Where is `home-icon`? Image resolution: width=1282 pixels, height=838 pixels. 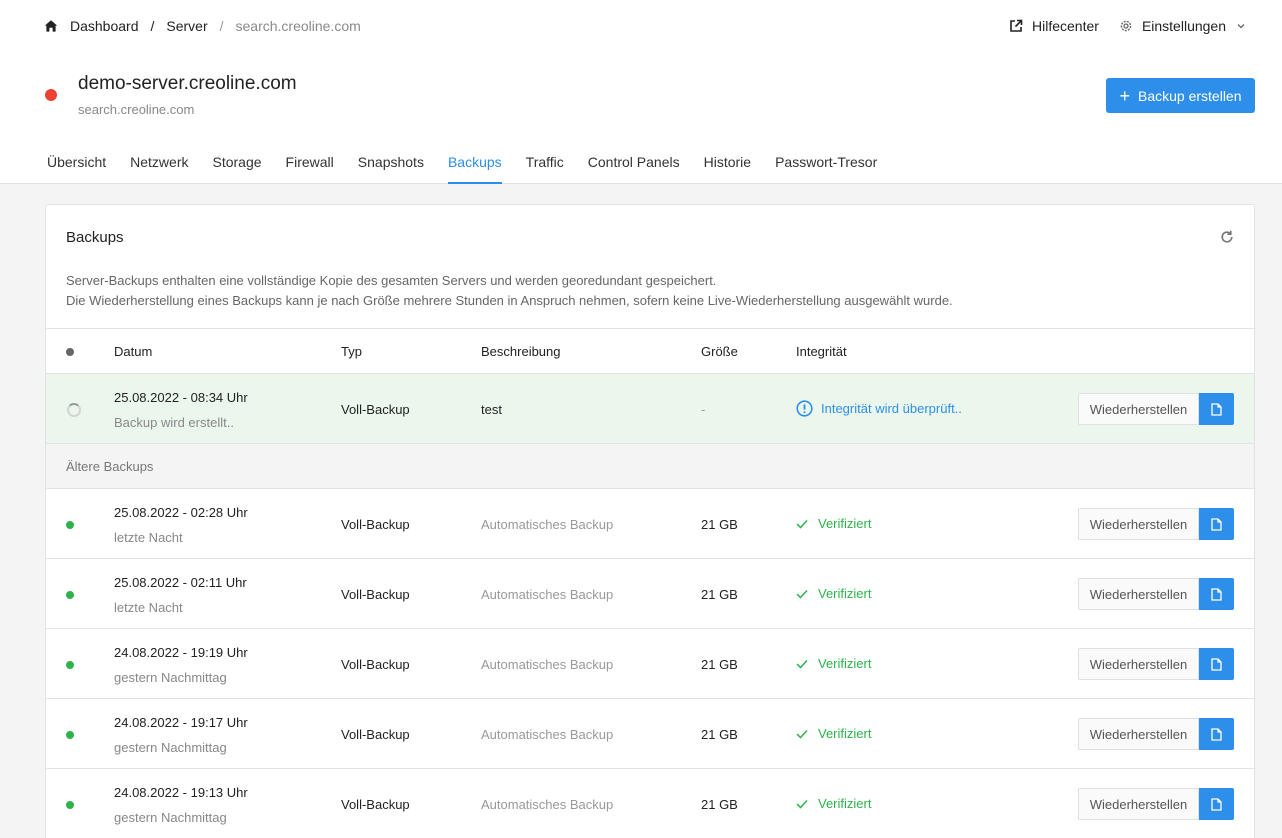 home-icon is located at coordinates (51, 26).